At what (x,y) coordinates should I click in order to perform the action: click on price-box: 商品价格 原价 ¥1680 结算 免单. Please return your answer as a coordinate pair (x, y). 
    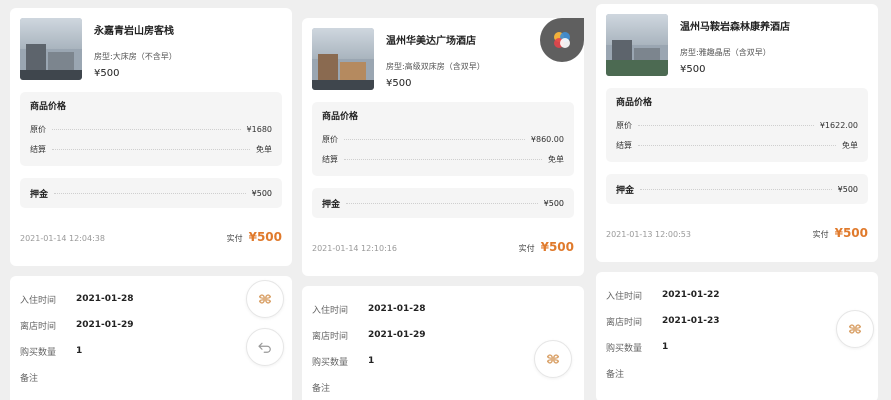
    Looking at the image, I should click on (151, 129).